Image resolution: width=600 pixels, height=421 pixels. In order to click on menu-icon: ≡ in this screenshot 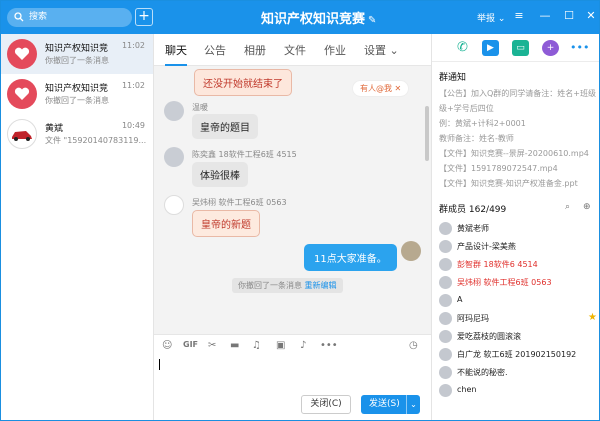, I will do `click(519, 16)`.